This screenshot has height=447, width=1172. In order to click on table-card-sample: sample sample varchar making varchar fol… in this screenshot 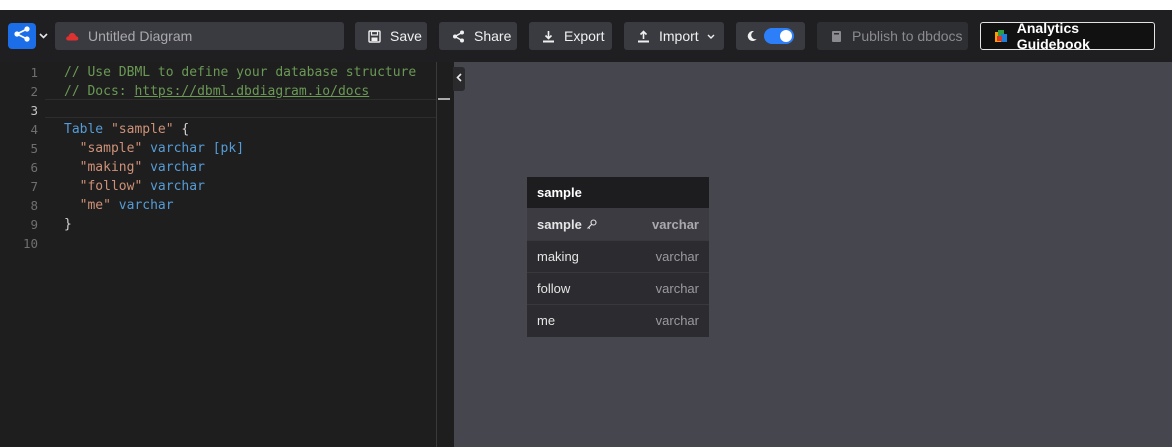, I will do `click(618, 257)`.